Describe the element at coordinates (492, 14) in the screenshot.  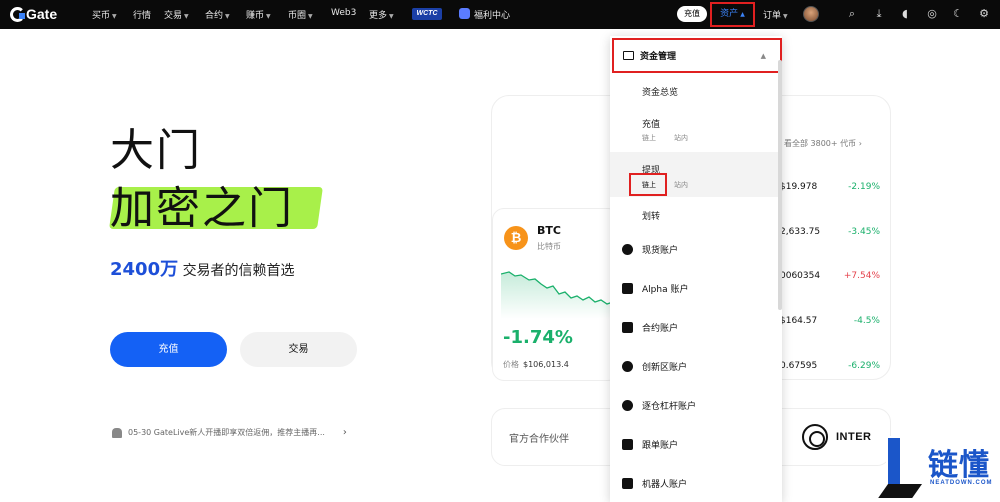
I see `nav-item-welfare-center: 福利中心` at that location.